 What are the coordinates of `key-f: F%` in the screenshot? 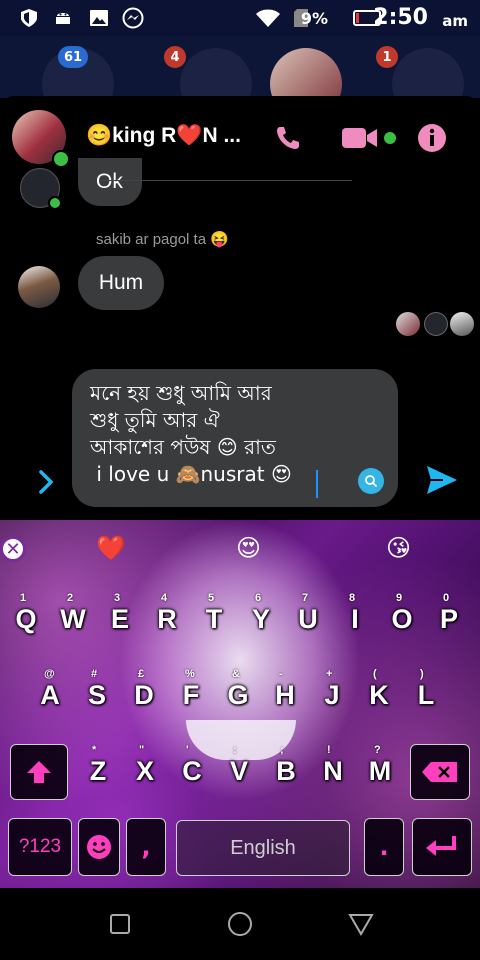 It's located at (191, 693).